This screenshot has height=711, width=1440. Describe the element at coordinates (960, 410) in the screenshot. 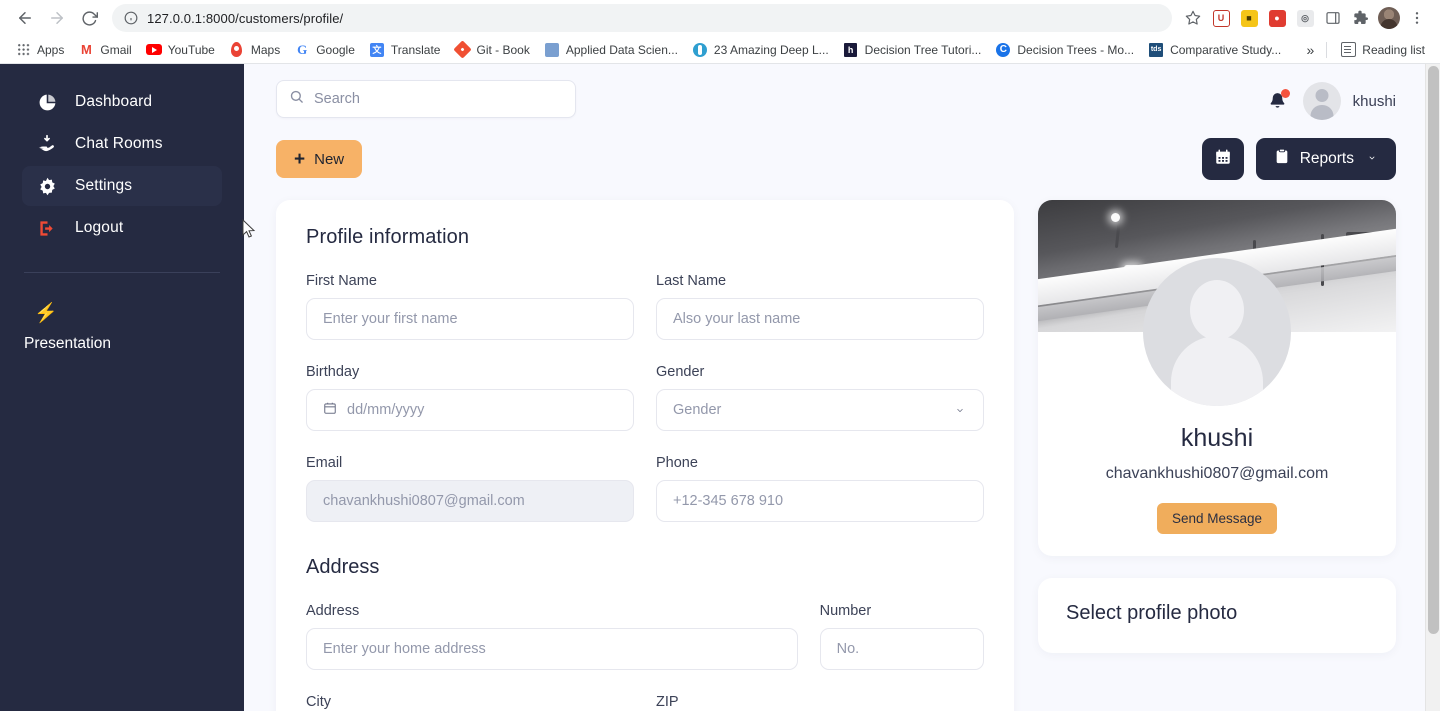

I see `chevron-down-icon` at that location.